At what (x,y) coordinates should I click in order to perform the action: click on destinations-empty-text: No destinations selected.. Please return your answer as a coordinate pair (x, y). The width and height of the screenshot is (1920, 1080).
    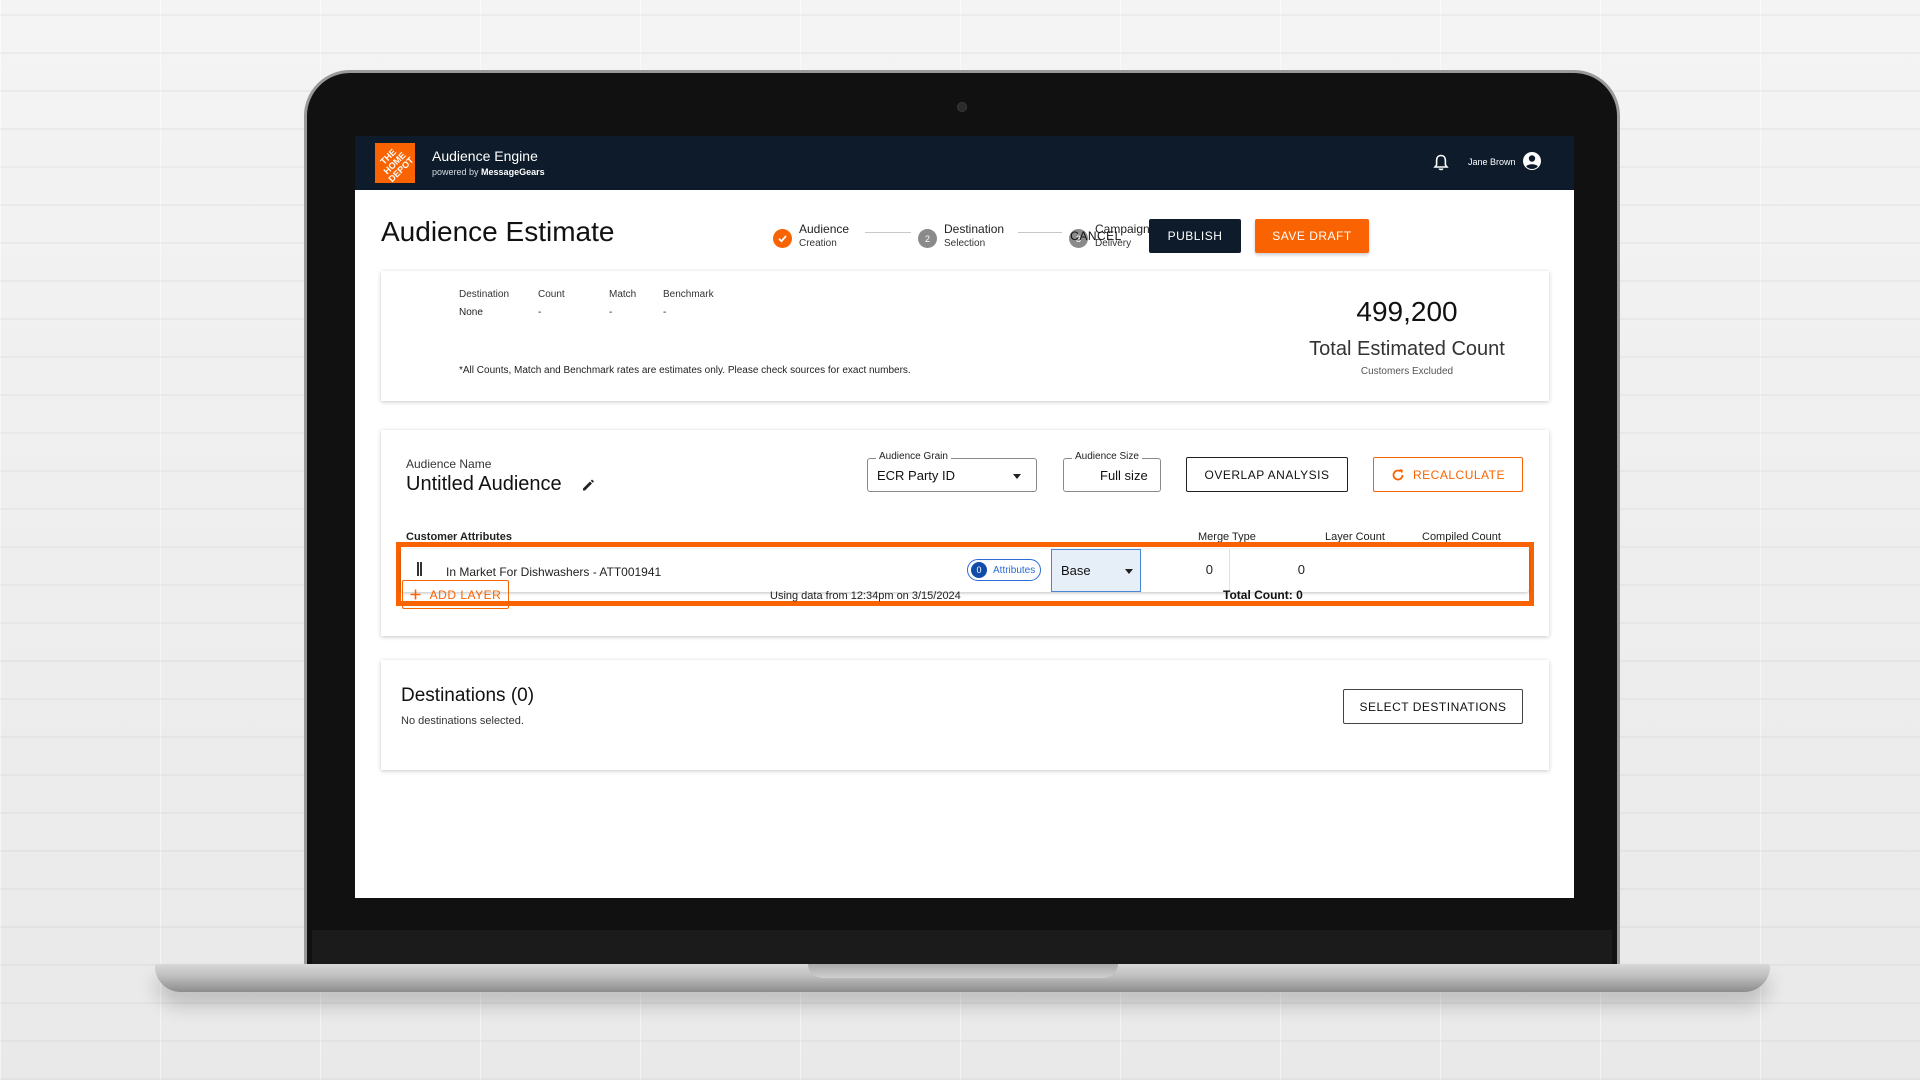
    Looking at the image, I should click on (462, 721).